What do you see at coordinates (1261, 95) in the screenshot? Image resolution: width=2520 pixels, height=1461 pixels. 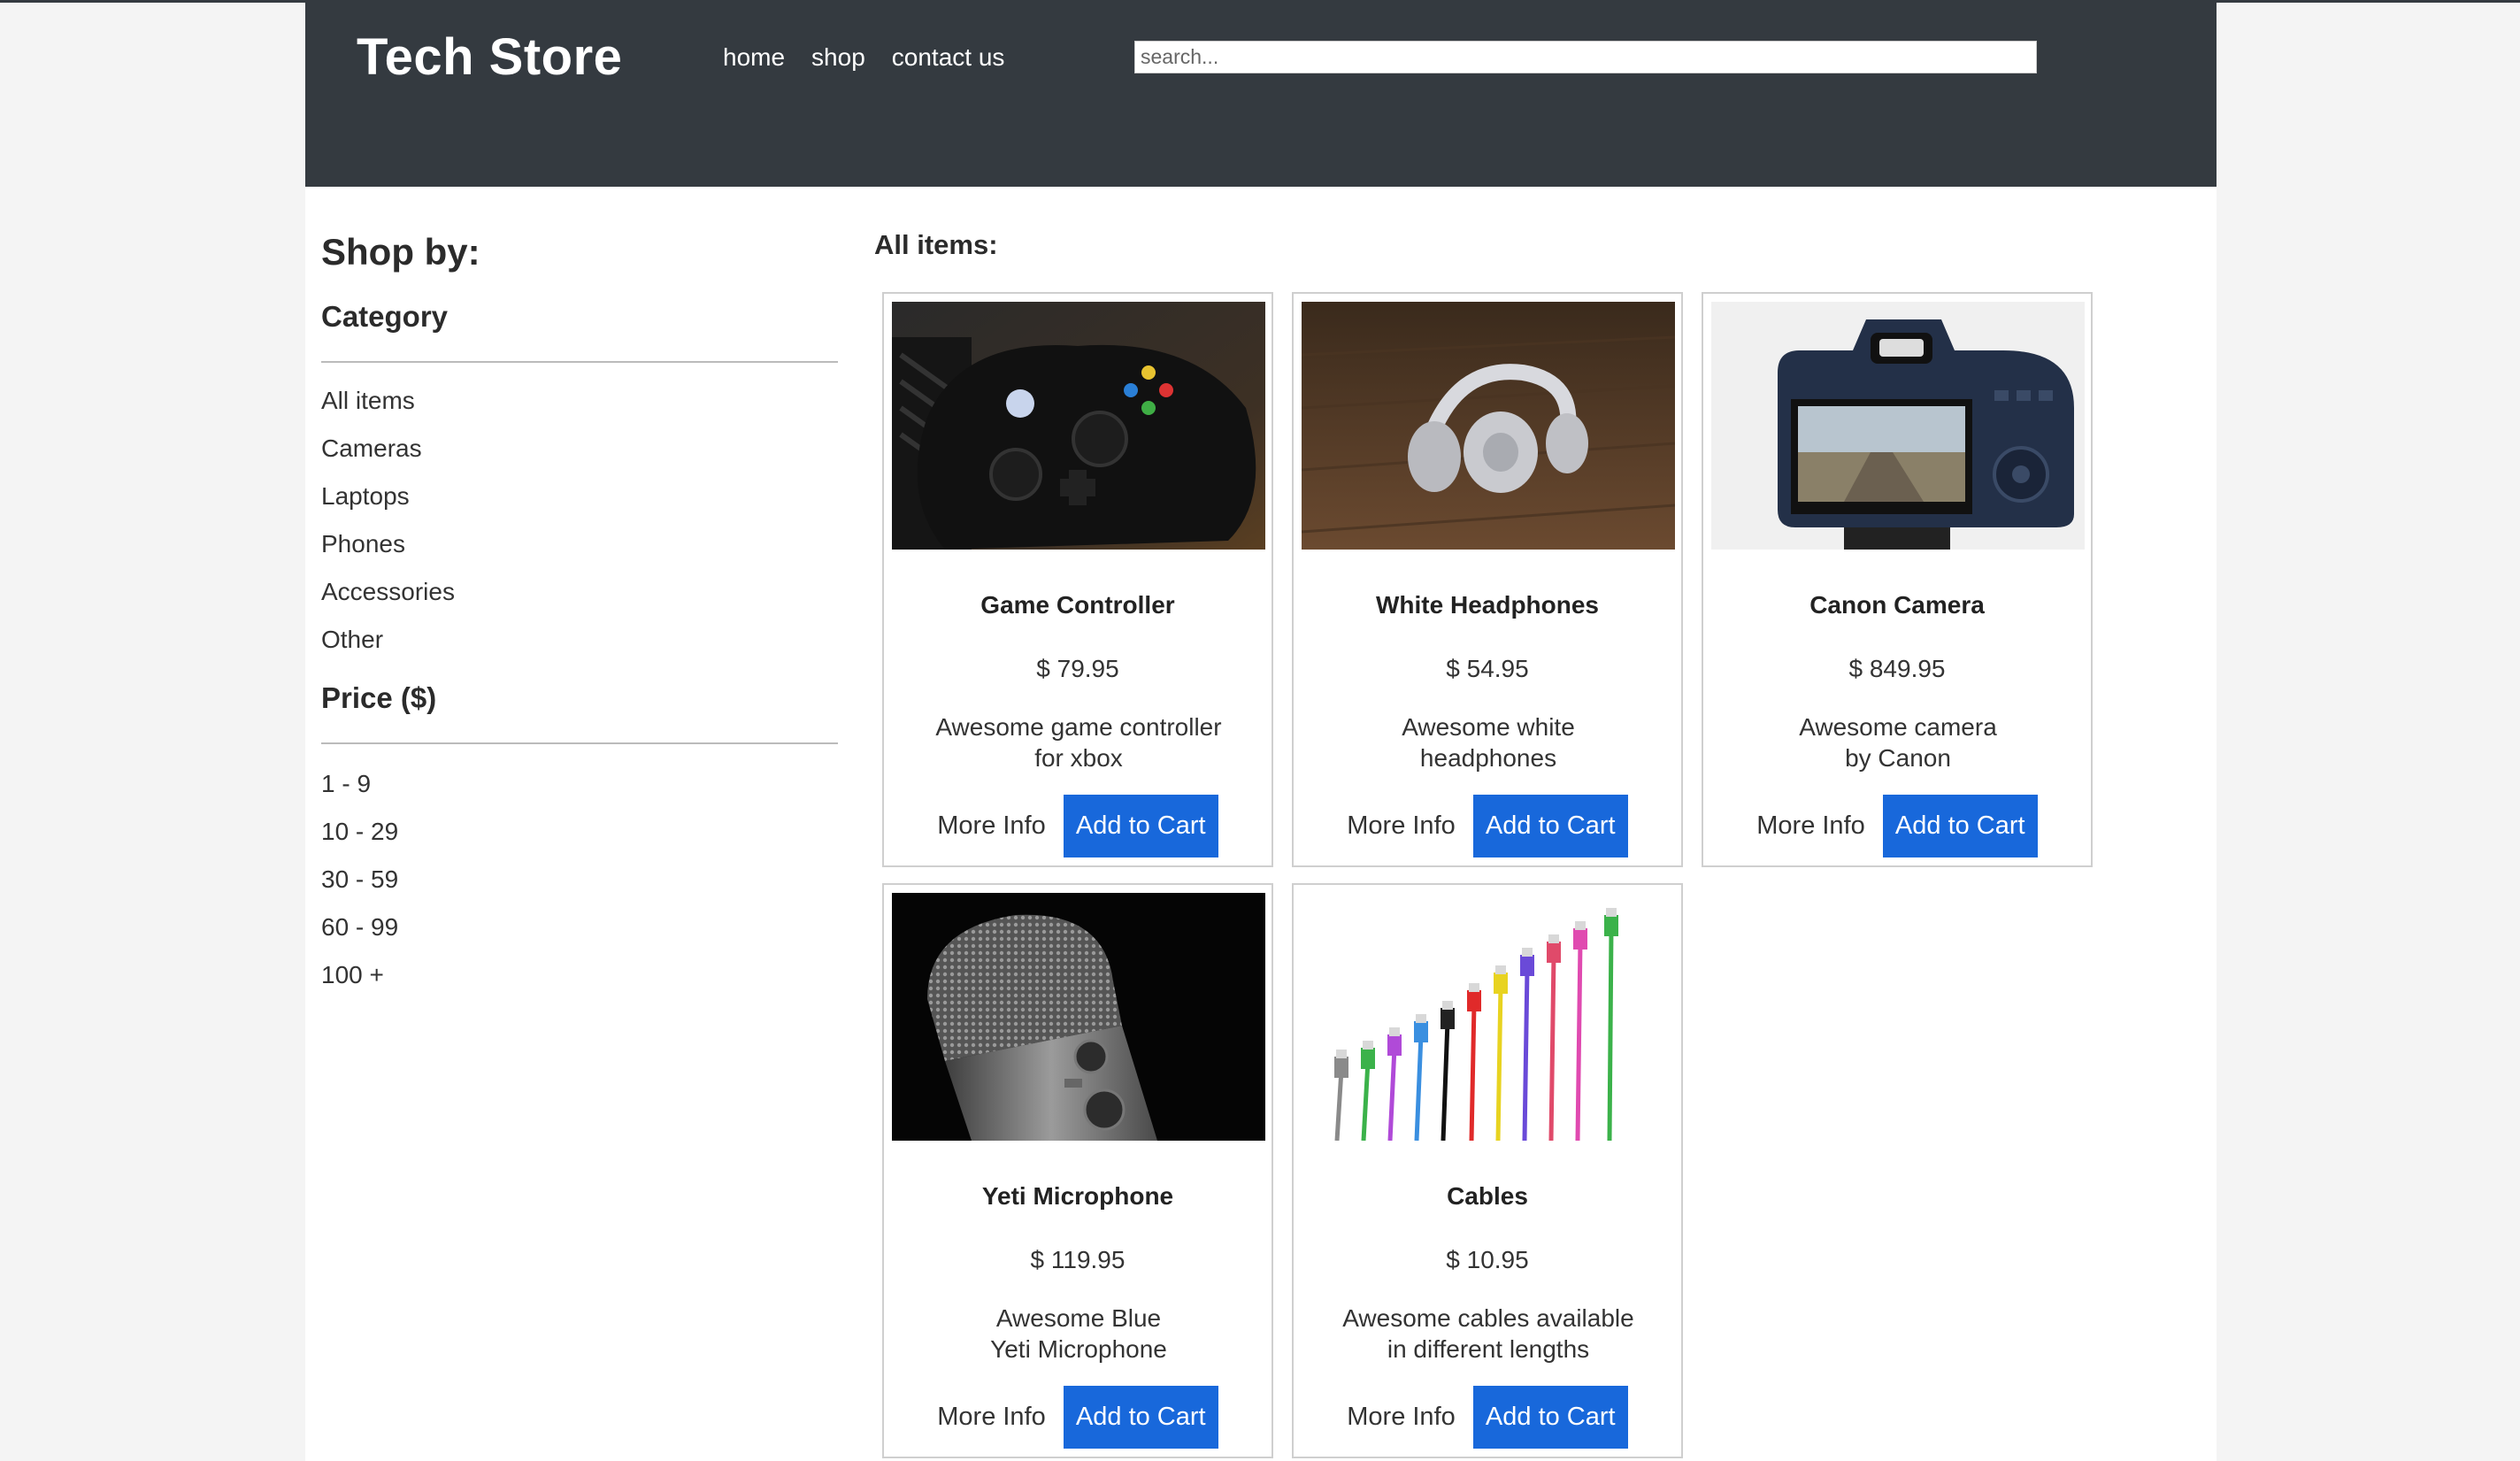 I see `site-header: Tech Store home shop contact us` at bounding box center [1261, 95].